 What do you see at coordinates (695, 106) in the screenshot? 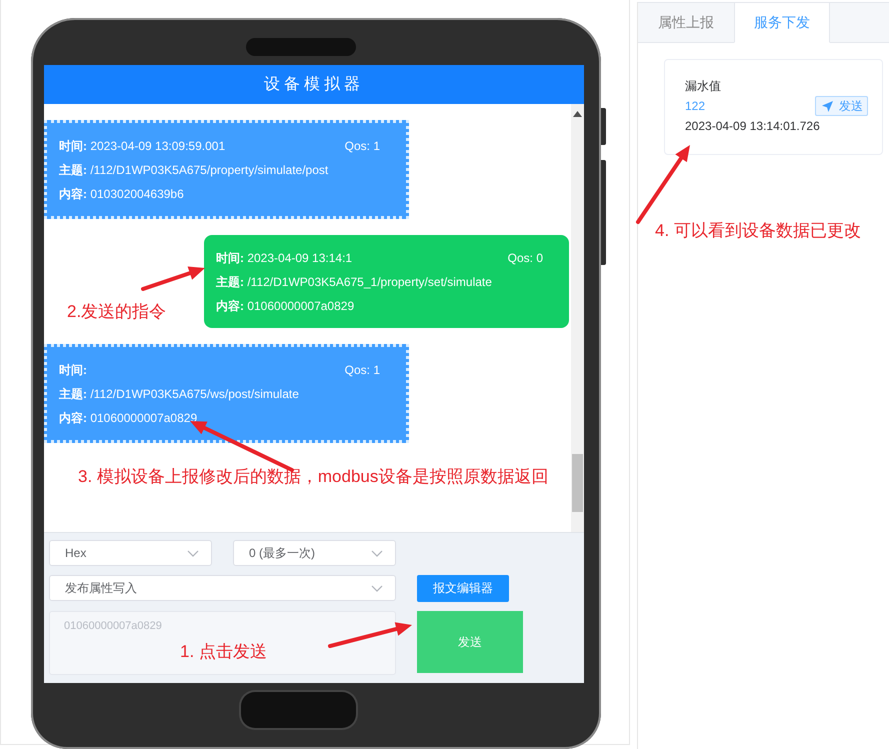
I see `property-value: 122` at bounding box center [695, 106].